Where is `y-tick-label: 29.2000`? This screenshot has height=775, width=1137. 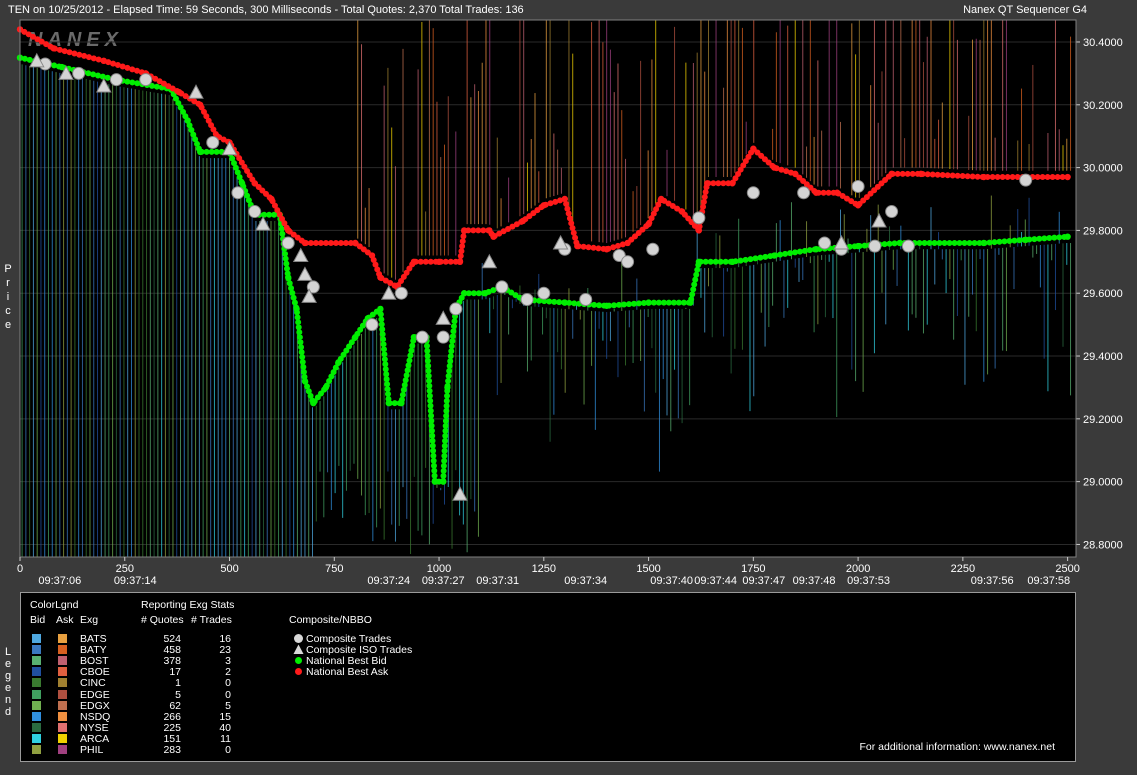 y-tick-label: 29.2000 is located at coordinates (1103, 420).